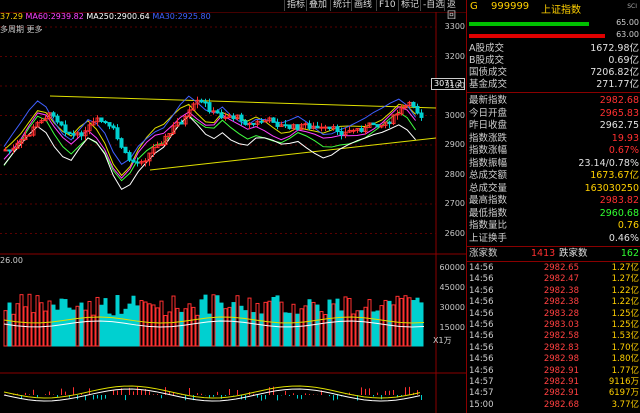 The image size is (640, 413). What do you see at coordinates (362, 5) in the screenshot?
I see `toolbar-button-3: 画线` at bounding box center [362, 5].